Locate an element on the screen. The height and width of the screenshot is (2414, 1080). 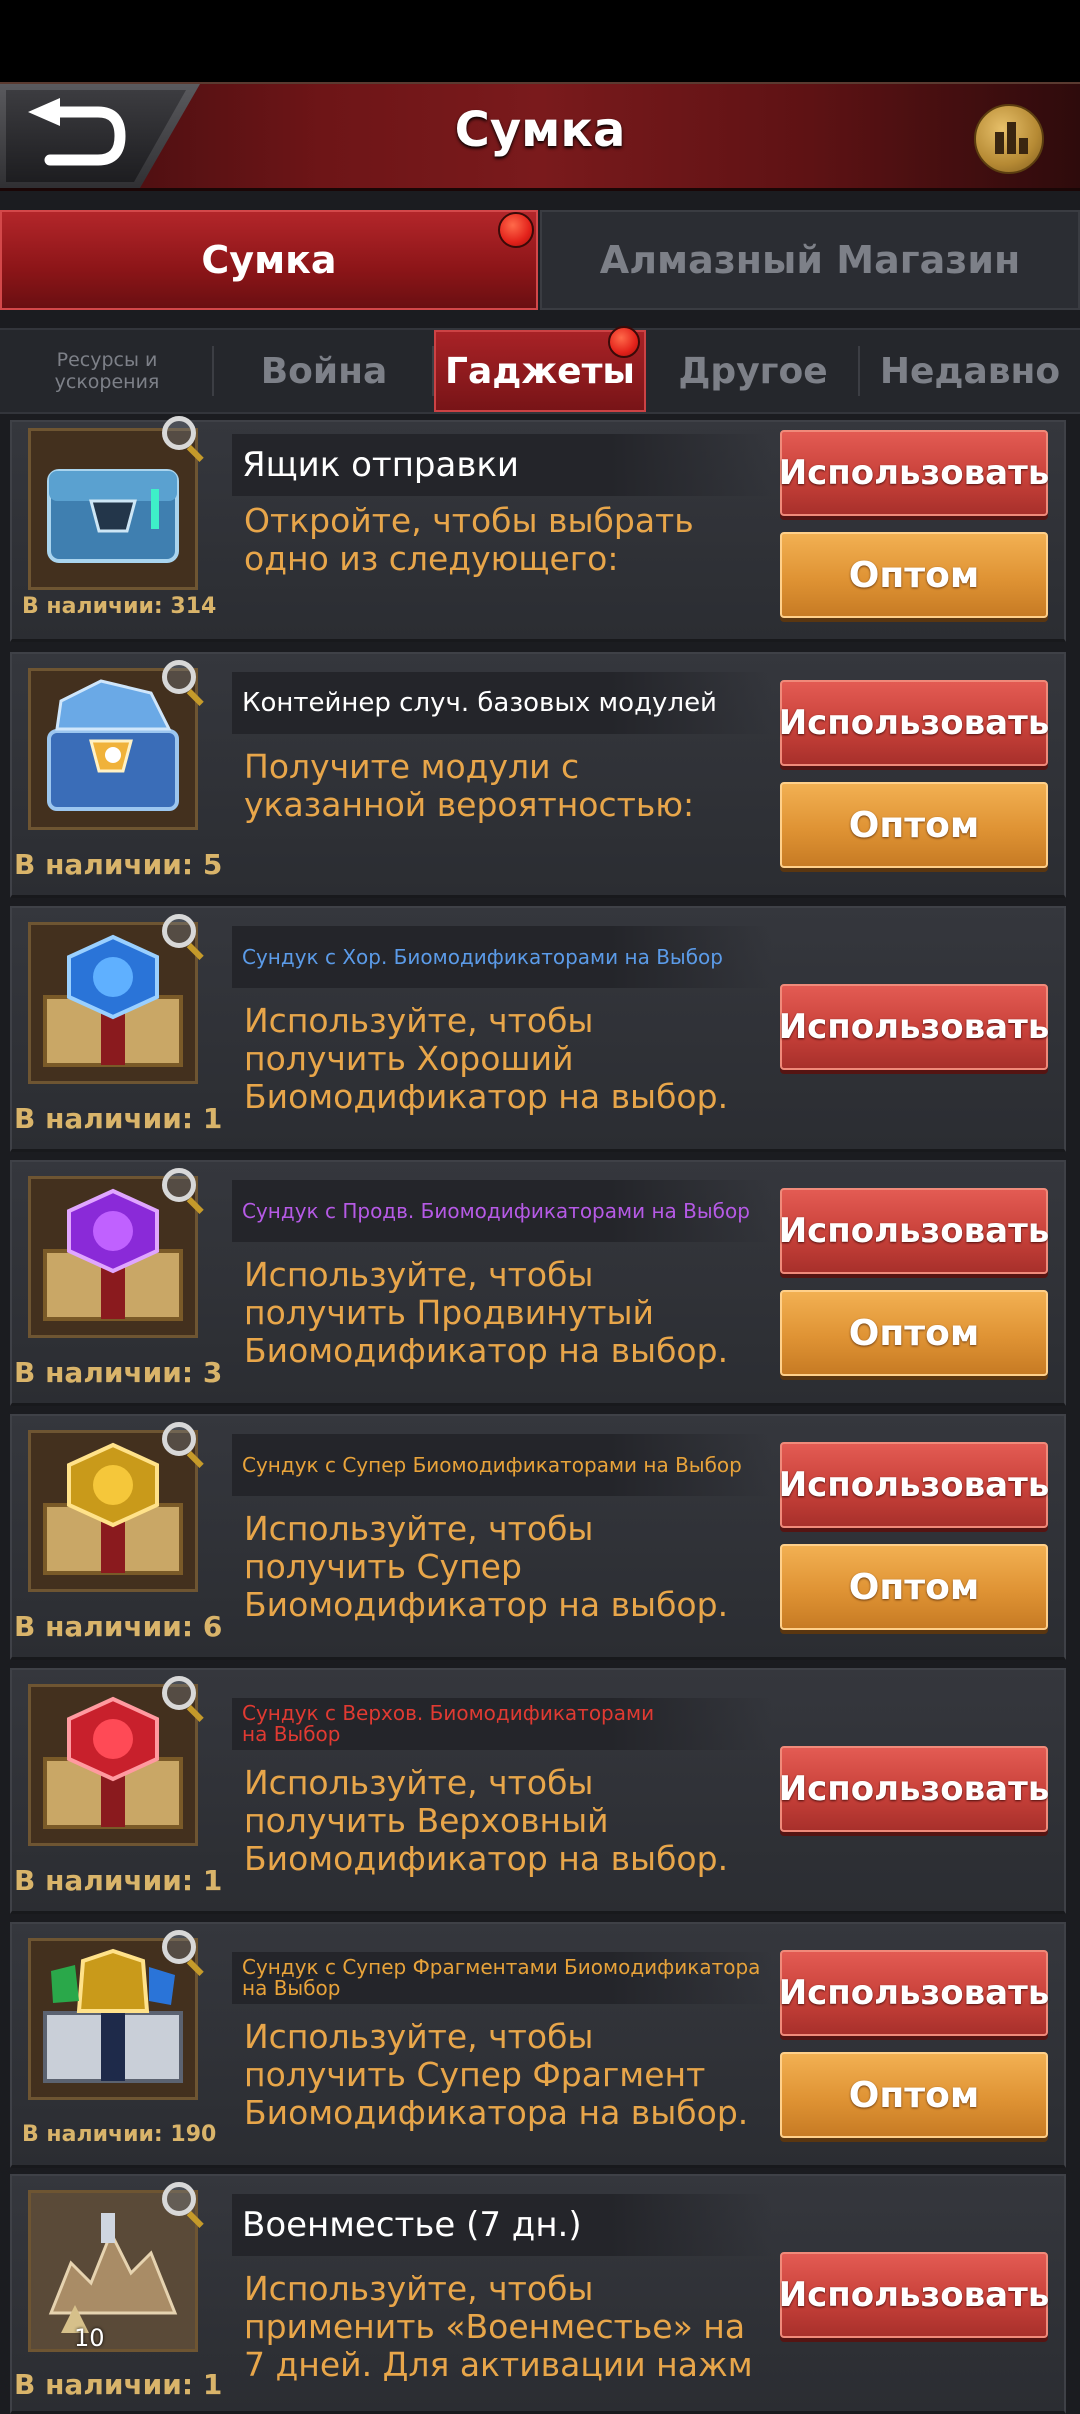
blue-biomod-chest-icon is located at coordinates (113, 1000).